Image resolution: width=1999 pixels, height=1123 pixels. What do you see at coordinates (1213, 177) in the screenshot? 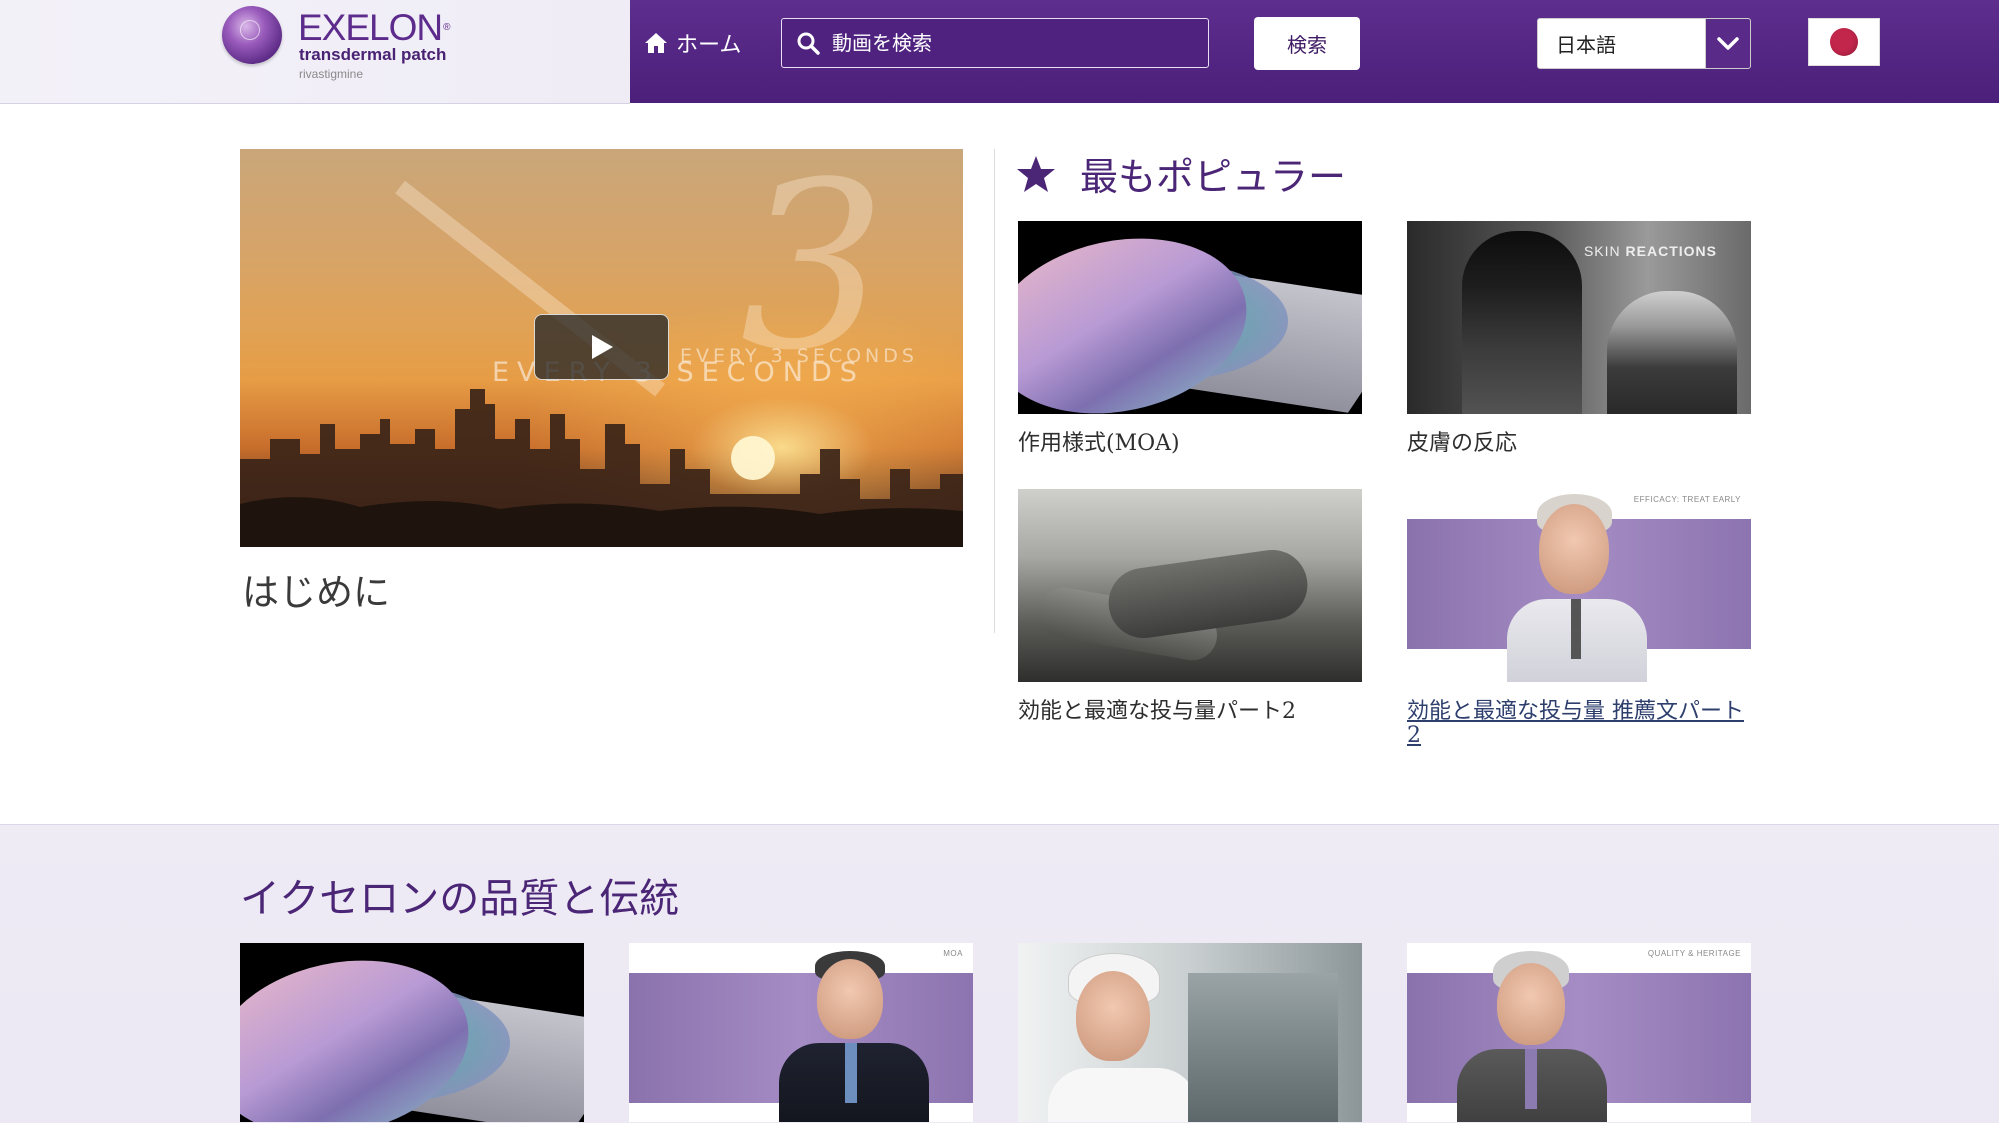
I see `popular-heading-text: 最もポピュラー` at bounding box center [1213, 177].